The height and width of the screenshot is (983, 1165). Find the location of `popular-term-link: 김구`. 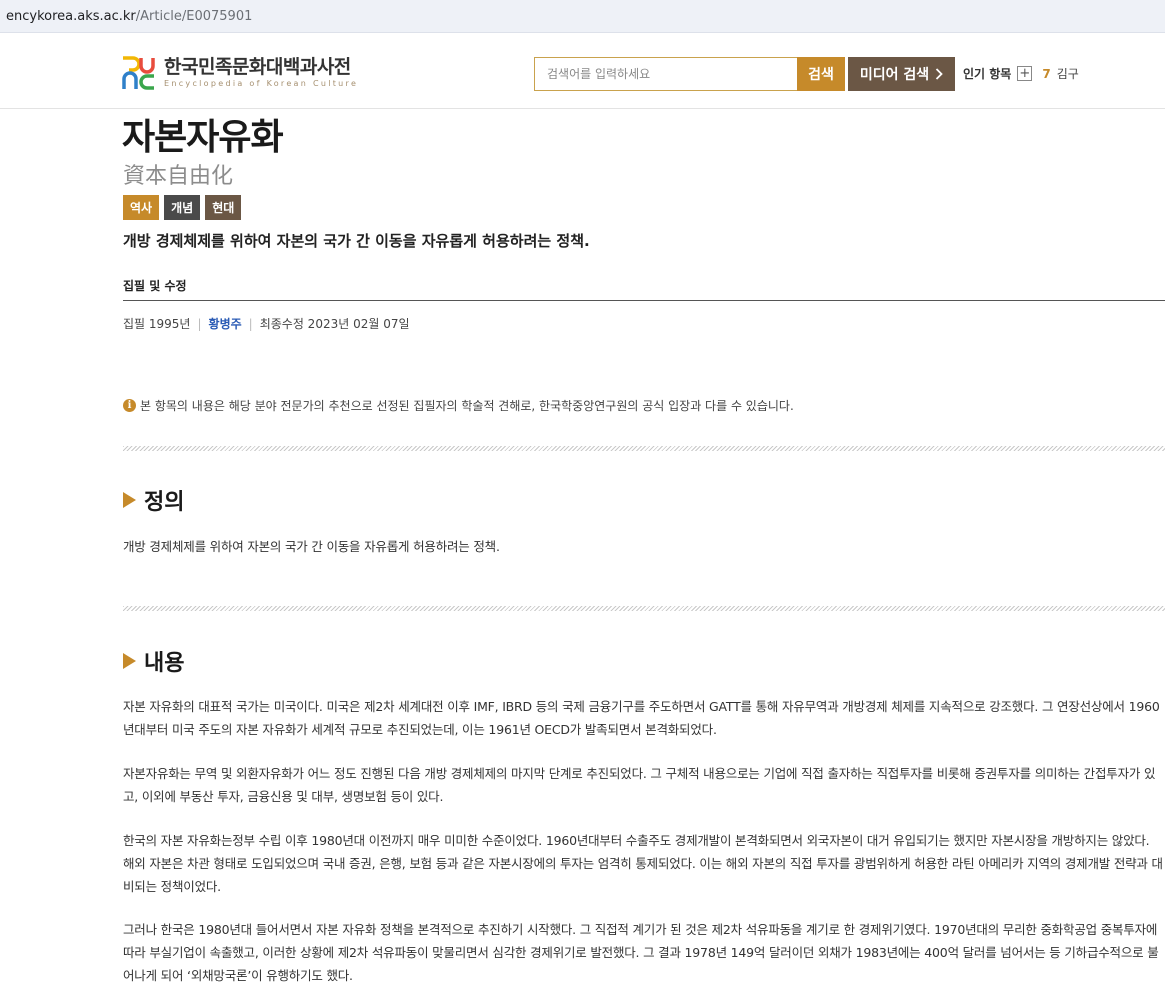

popular-term-link: 김구 is located at coordinates (1068, 73).